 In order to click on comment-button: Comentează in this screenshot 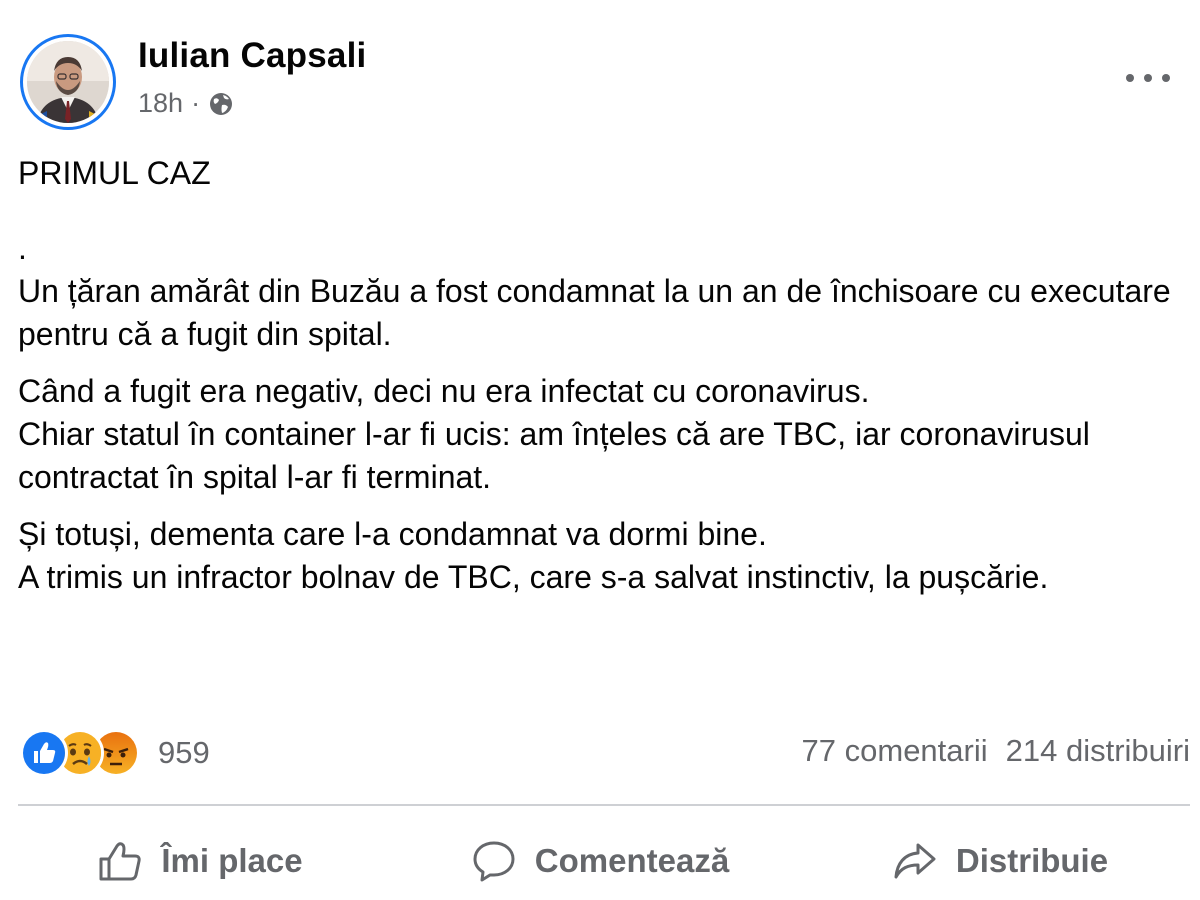, I will do `click(600, 861)`.